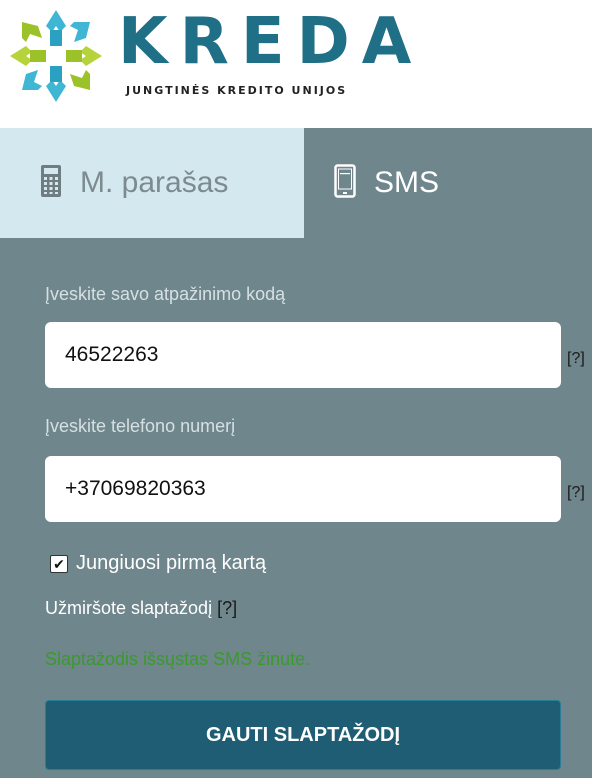 This screenshot has width=592, height=778. I want to click on tab-m-parasas: M. parašas, so click(152, 183).